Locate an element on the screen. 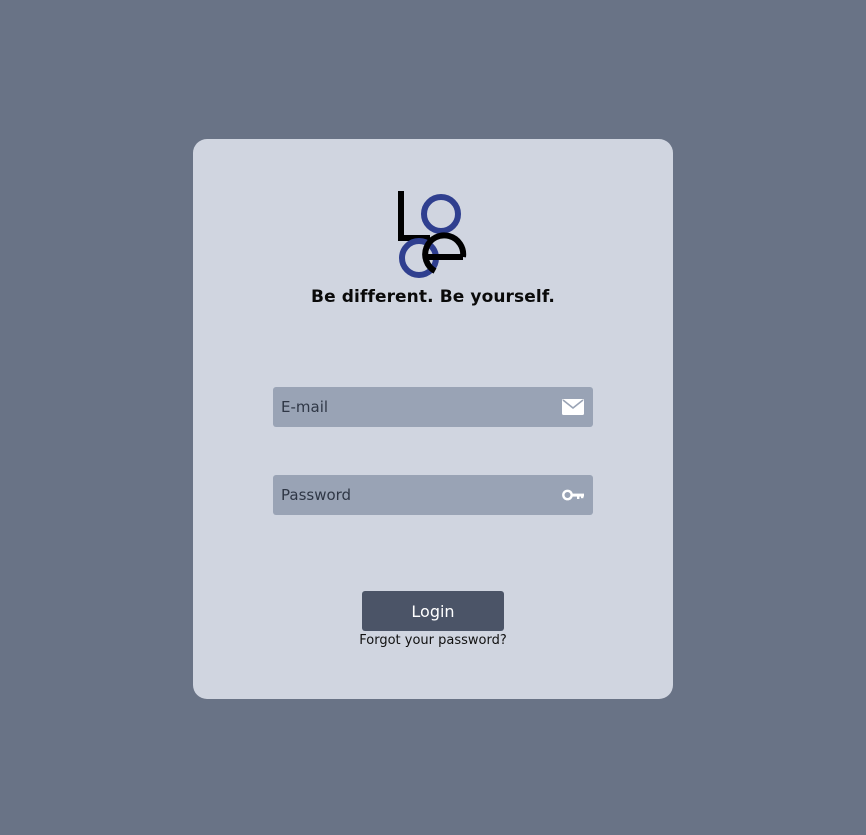 The height and width of the screenshot is (835, 866). logo-letter-o-top is located at coordinates (441, 214).